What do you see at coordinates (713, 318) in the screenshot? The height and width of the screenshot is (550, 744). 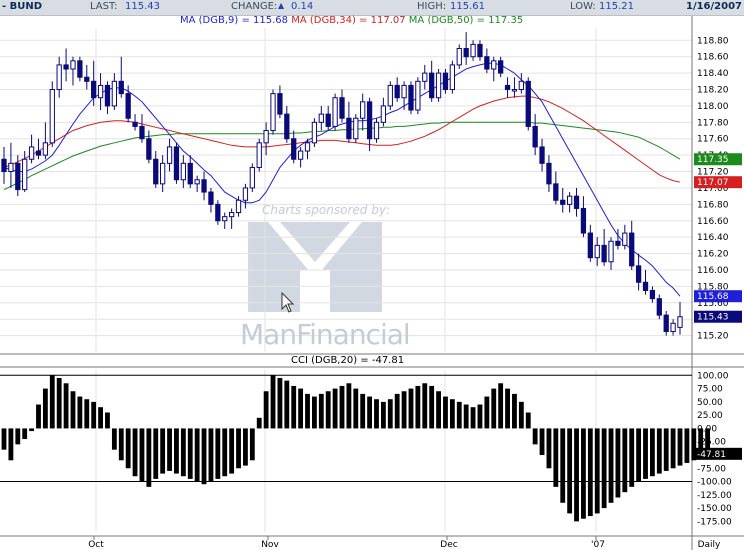 I see `price-tag-label: 115.43` at bounding box center [713, 318].